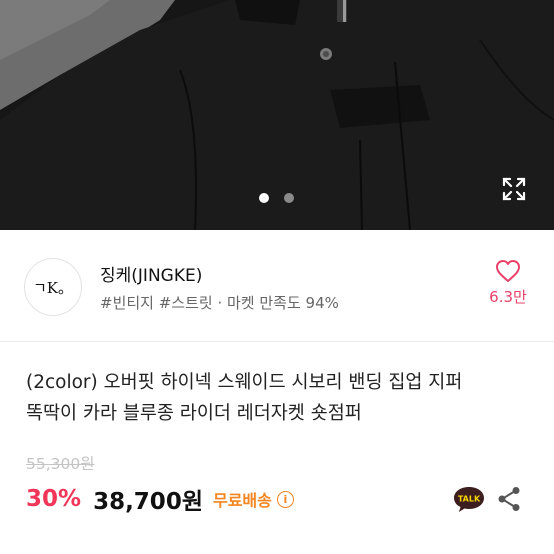  I want to click on section-divider, so click(277, 341).